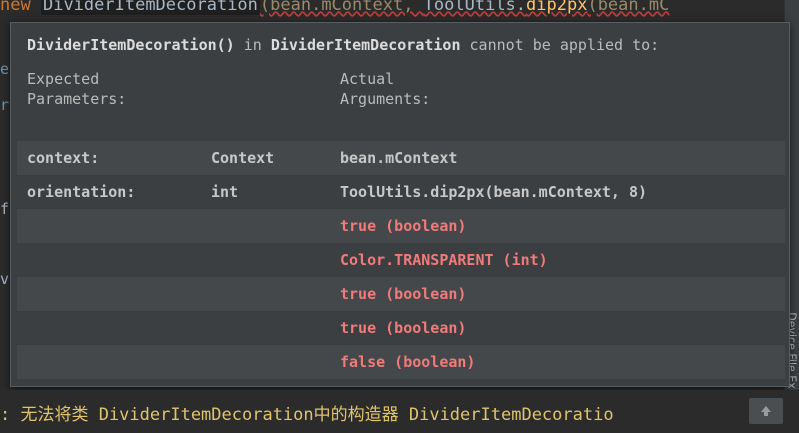 This screenshot has width=799, height=433. What do you see at coordinates (243, 158) in the screenshot?
I see `param-type: Context` at bounding box center [243, 158].